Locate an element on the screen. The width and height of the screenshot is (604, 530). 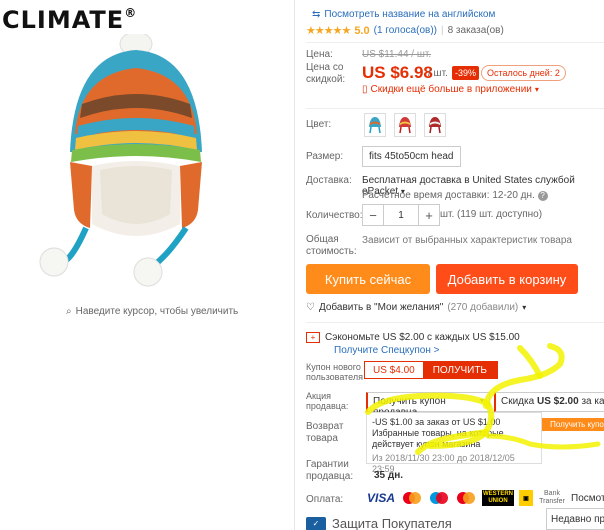
popup-coupon-condition: -US $1.00 за заказ от US $1.00 is located at coordinates (436, 422).